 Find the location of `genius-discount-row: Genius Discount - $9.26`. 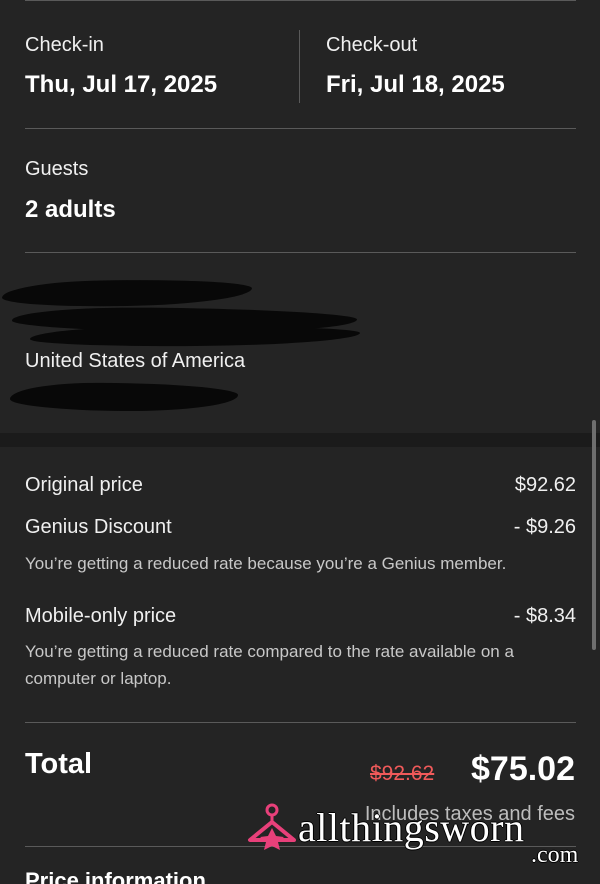

genius-discount-row: Genius Discount - $9.26 is located at coordinates (300, 527).